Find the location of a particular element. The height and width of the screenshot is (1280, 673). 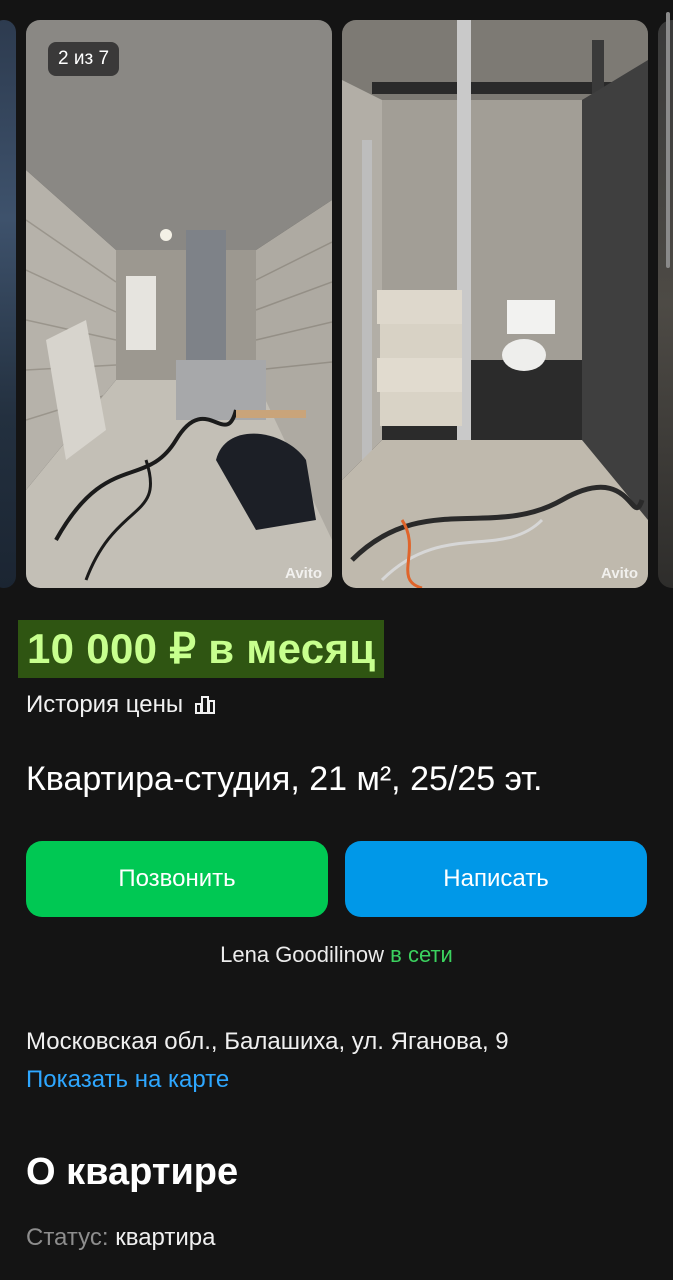

seller-online-status: в сети is located at coordinates (421, 954).